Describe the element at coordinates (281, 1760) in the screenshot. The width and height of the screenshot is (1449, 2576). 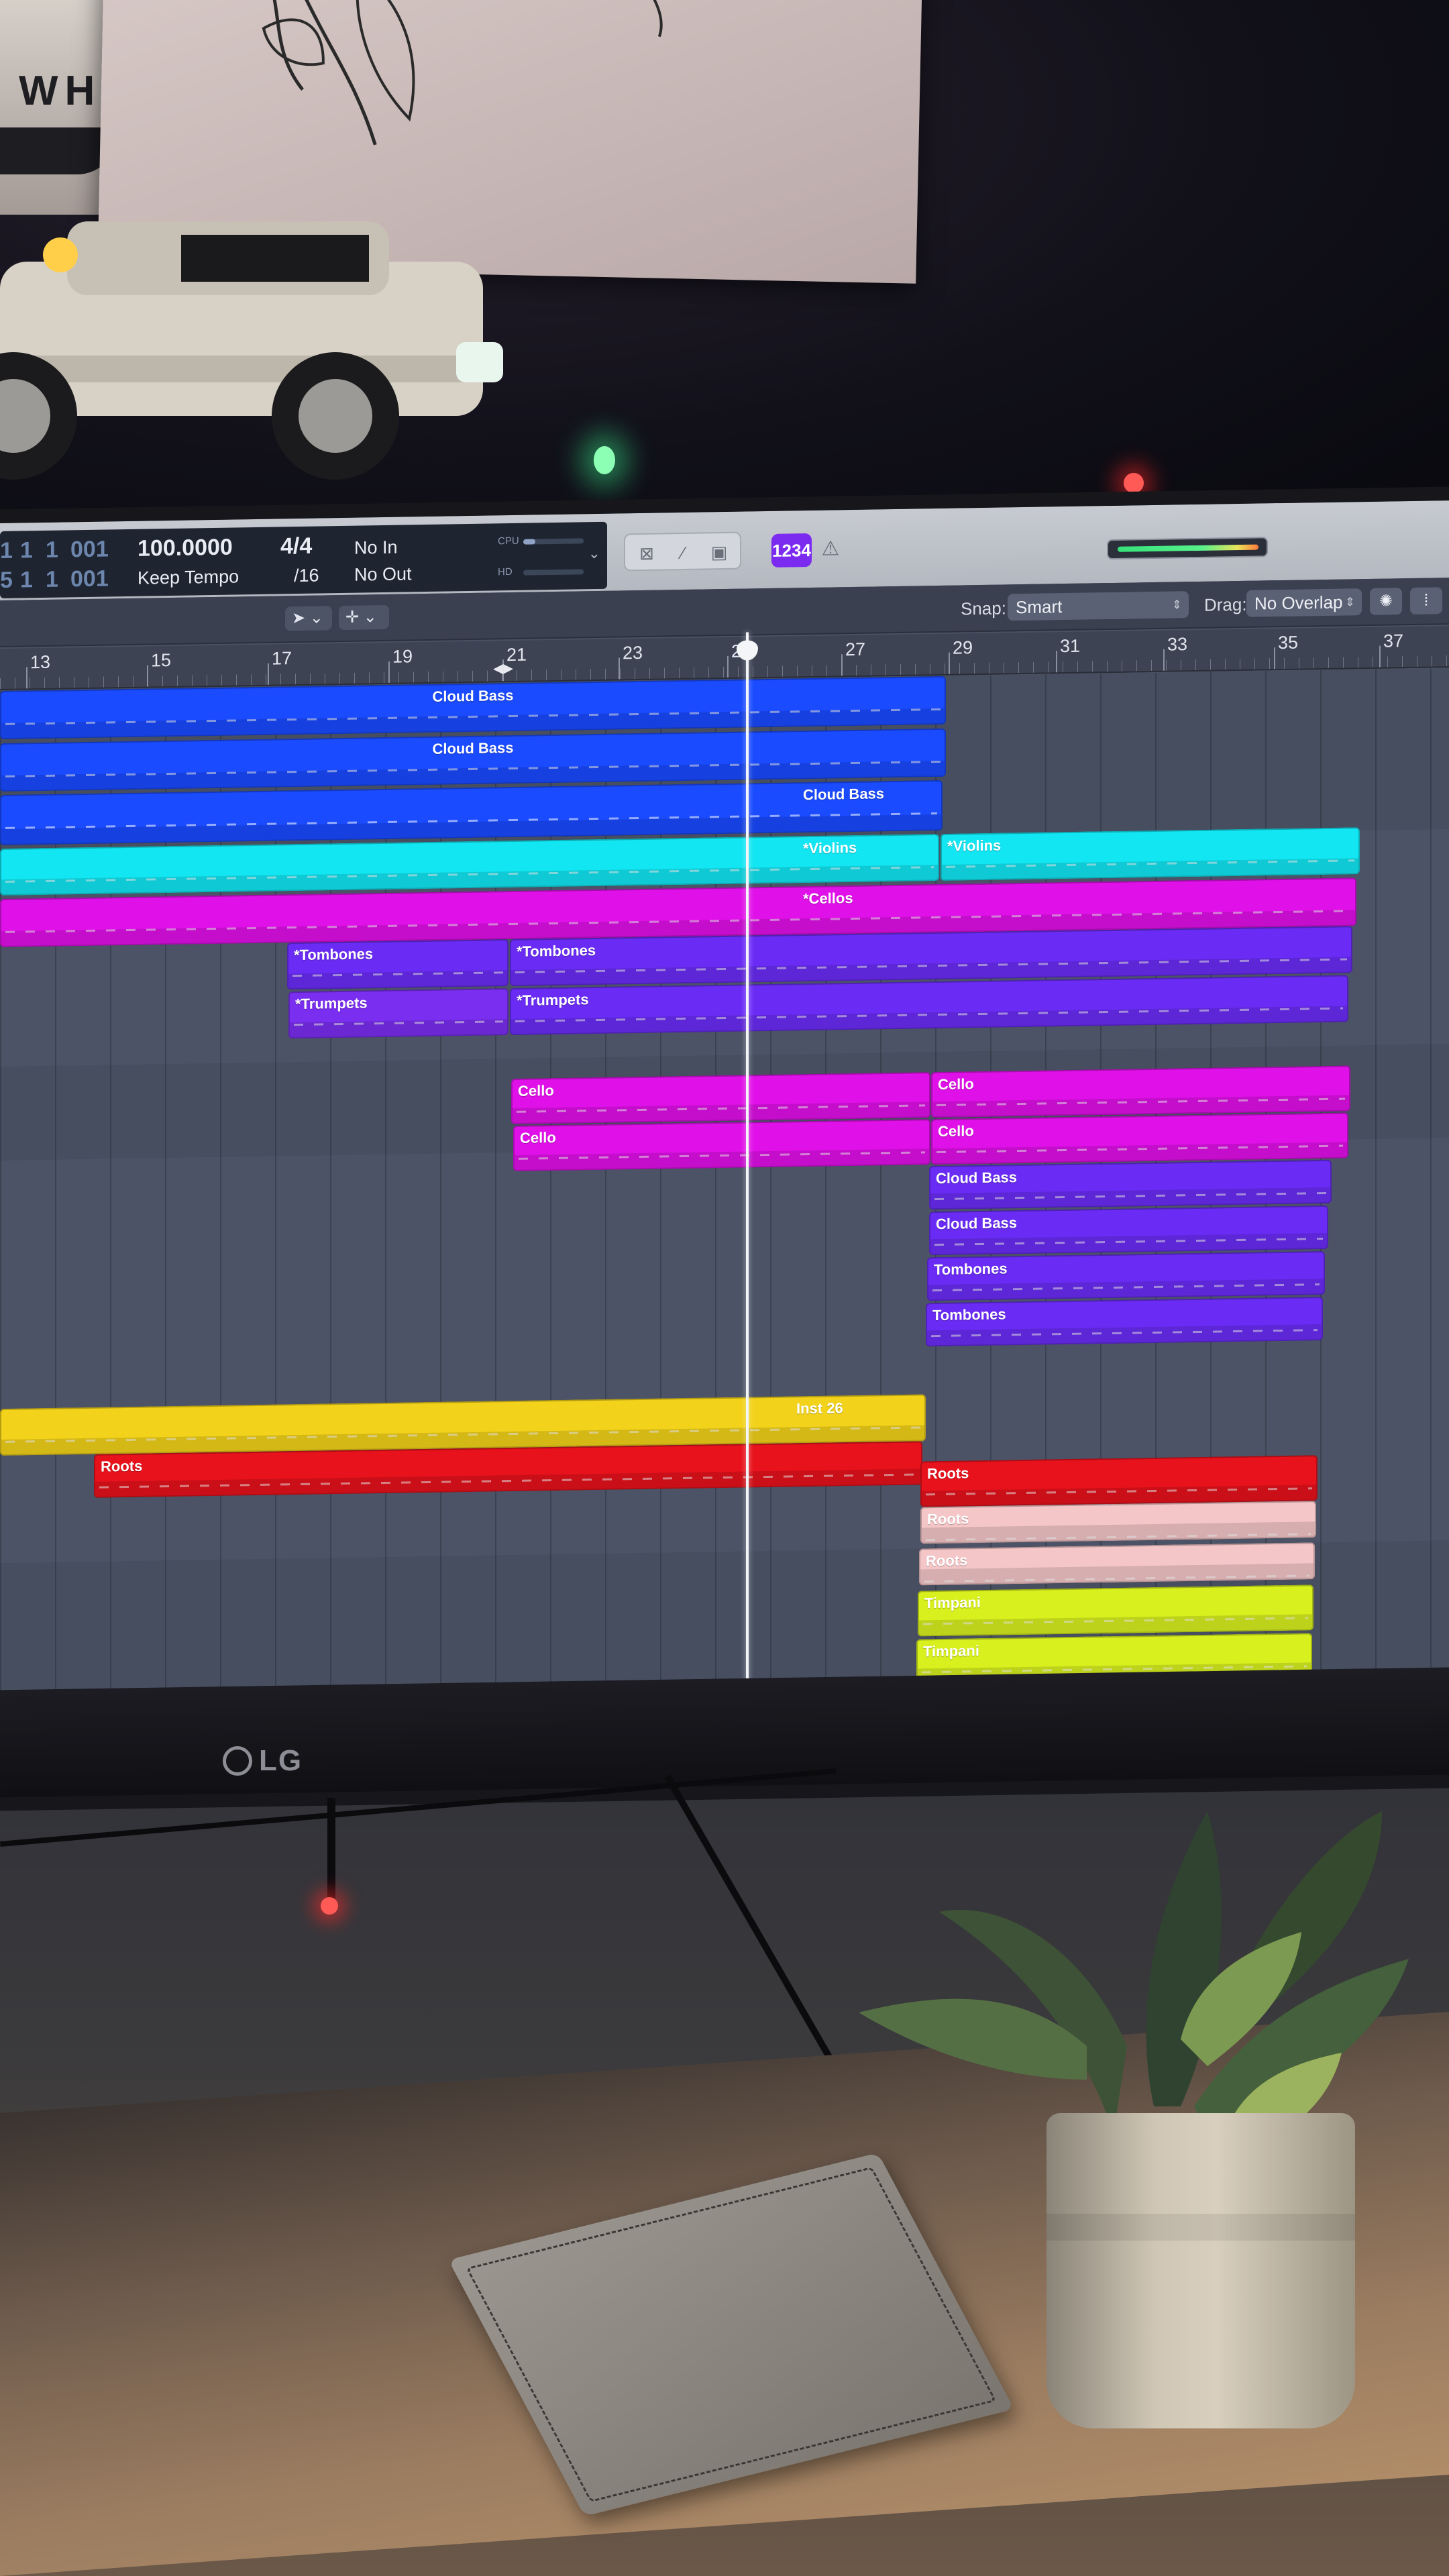
I see `brand-text: LG` at that location.